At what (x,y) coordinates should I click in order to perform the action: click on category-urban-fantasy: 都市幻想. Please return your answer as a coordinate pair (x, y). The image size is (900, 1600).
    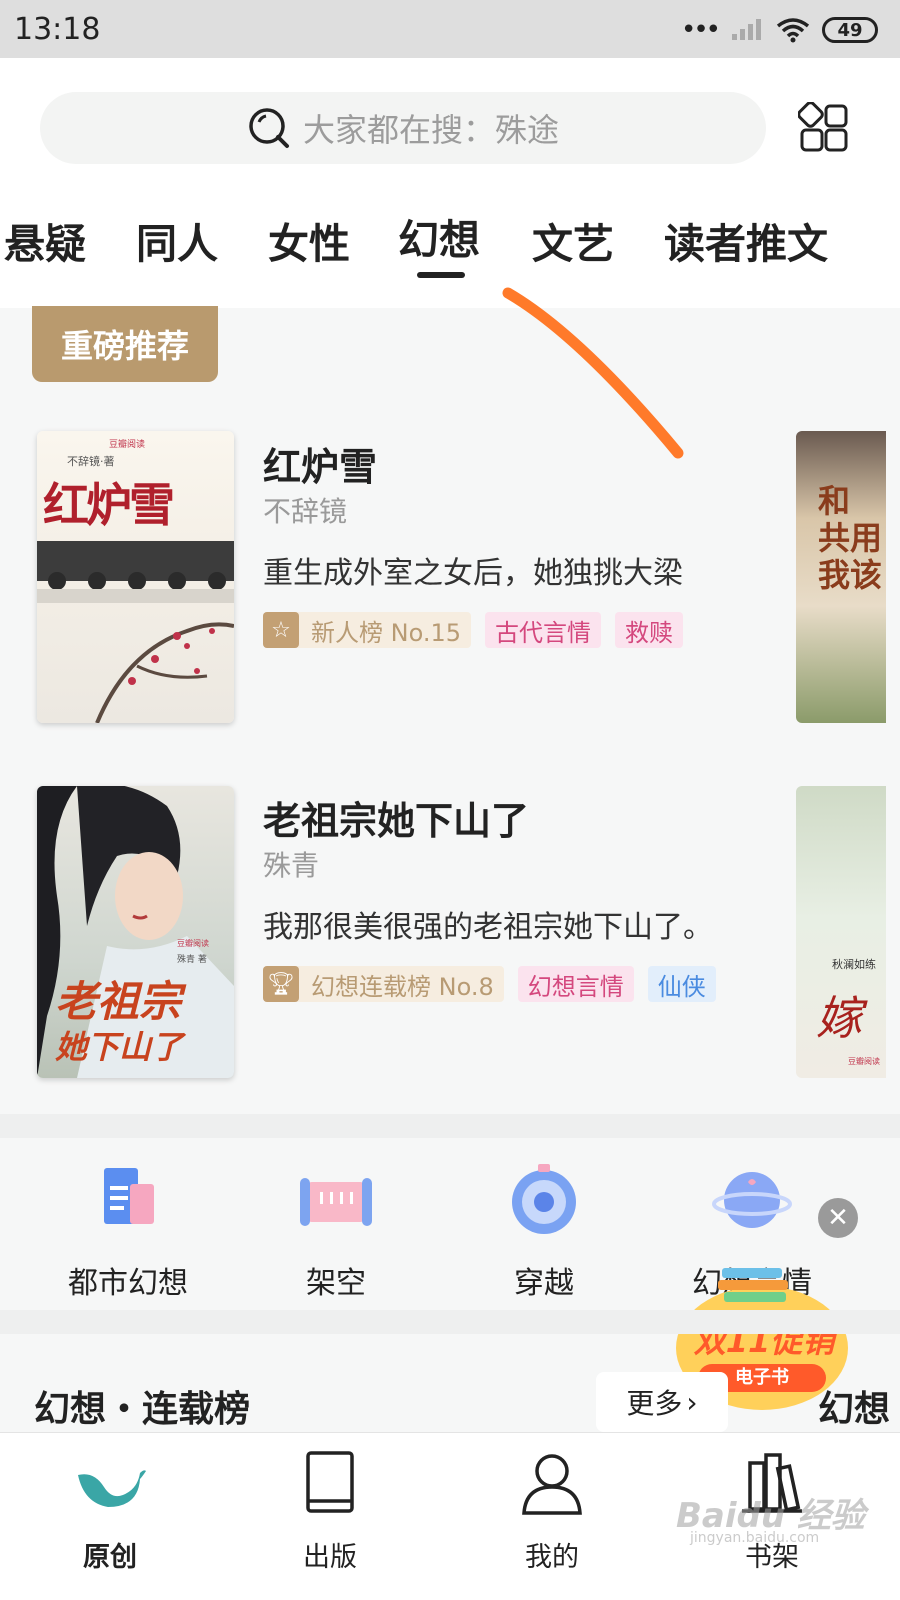
    Looking at the image, I should click on (128, 1231).